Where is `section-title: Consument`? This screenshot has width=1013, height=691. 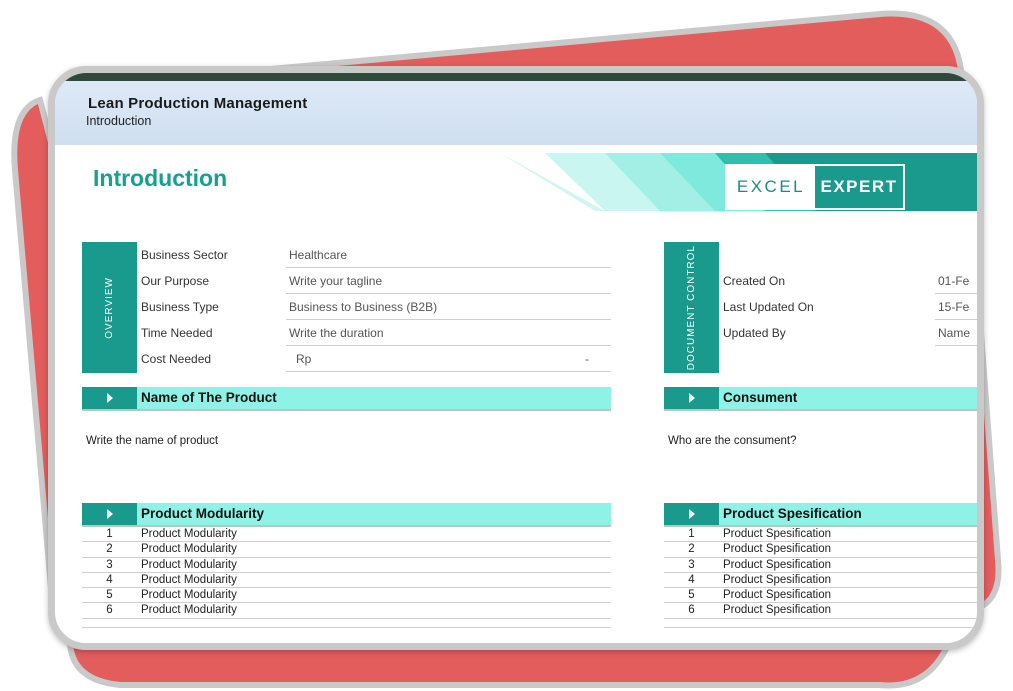 section-title: Consument is located at coordinates (760, 397).